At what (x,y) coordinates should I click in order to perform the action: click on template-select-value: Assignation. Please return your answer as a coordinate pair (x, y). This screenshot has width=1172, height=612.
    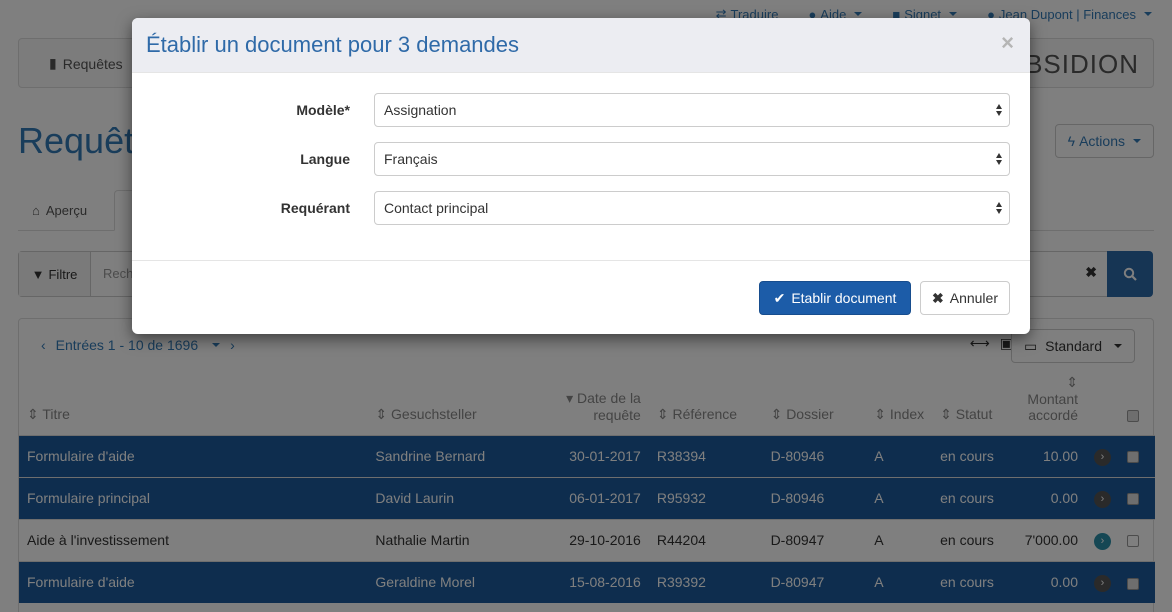
    Looking at the image, I should click on (420, 110).